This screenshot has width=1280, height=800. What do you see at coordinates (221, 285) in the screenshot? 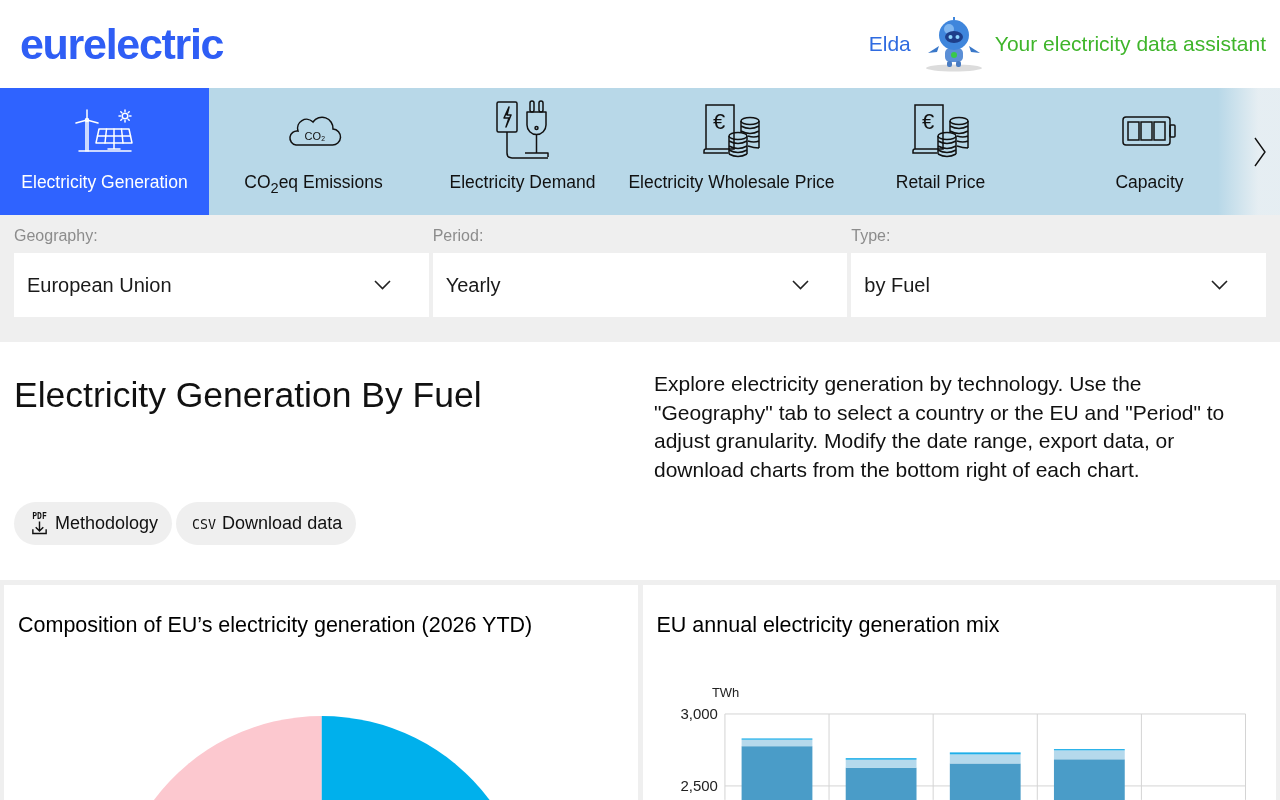
I see `dropdown: European Union` at bounding box center [221, 285].